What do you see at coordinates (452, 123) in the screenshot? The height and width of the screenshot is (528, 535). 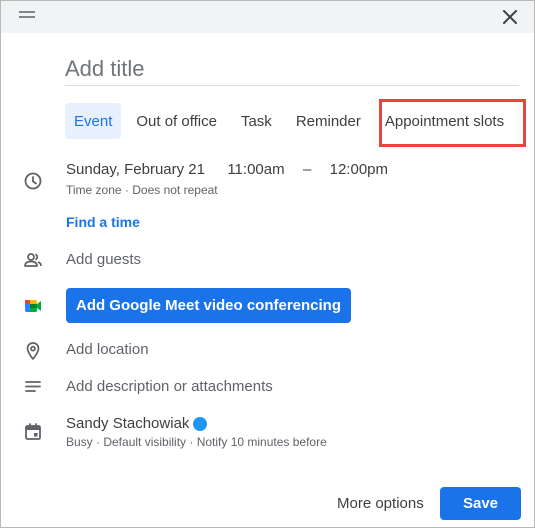 I see `appointment-slots-highlight` at bounding box center [452, 123].